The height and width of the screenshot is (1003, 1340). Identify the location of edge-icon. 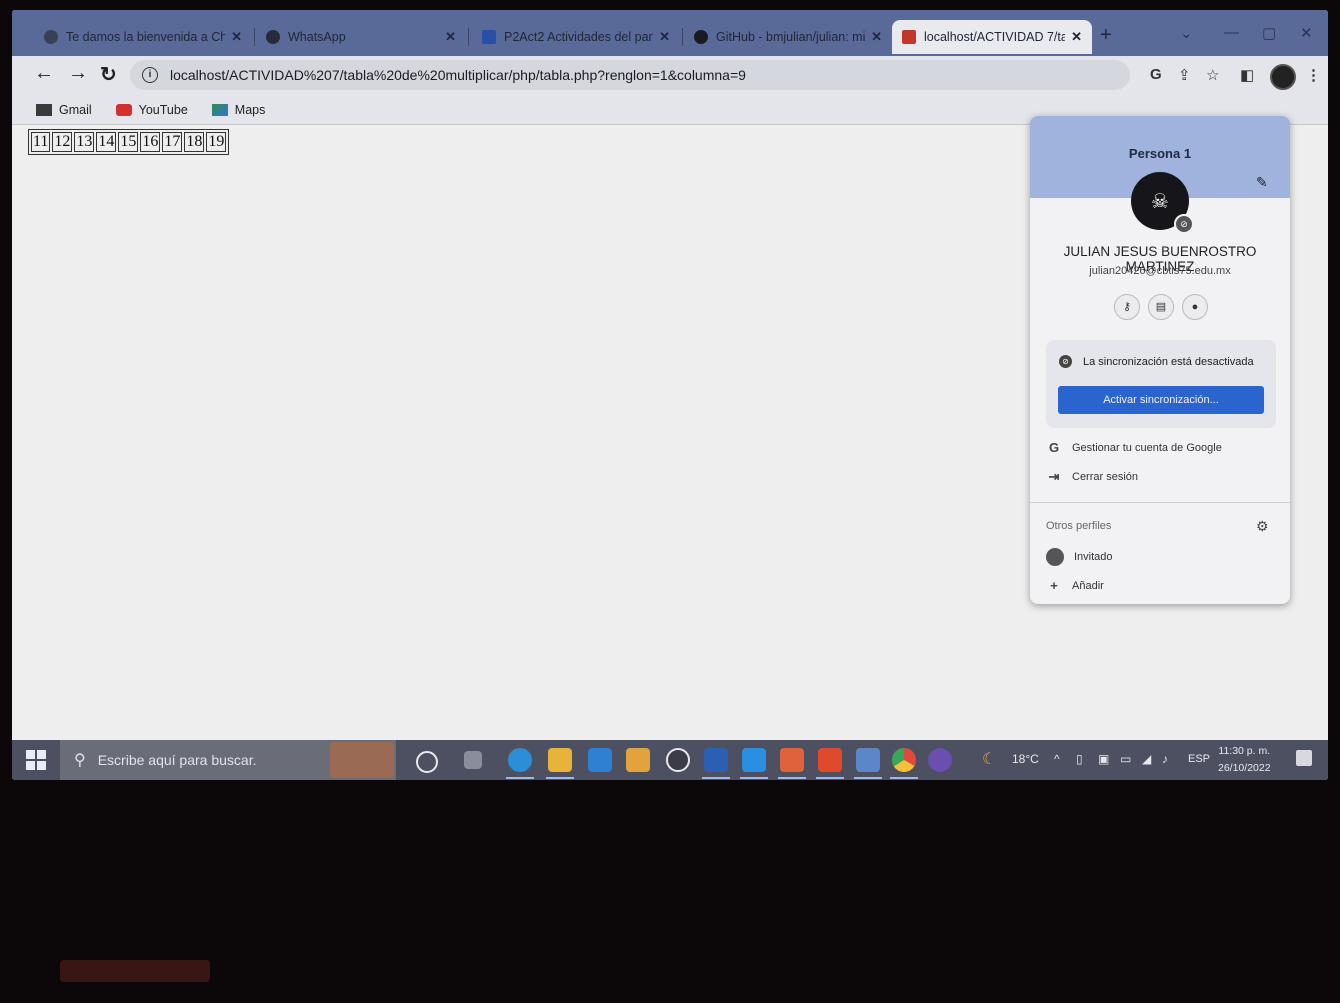
(520, 760).